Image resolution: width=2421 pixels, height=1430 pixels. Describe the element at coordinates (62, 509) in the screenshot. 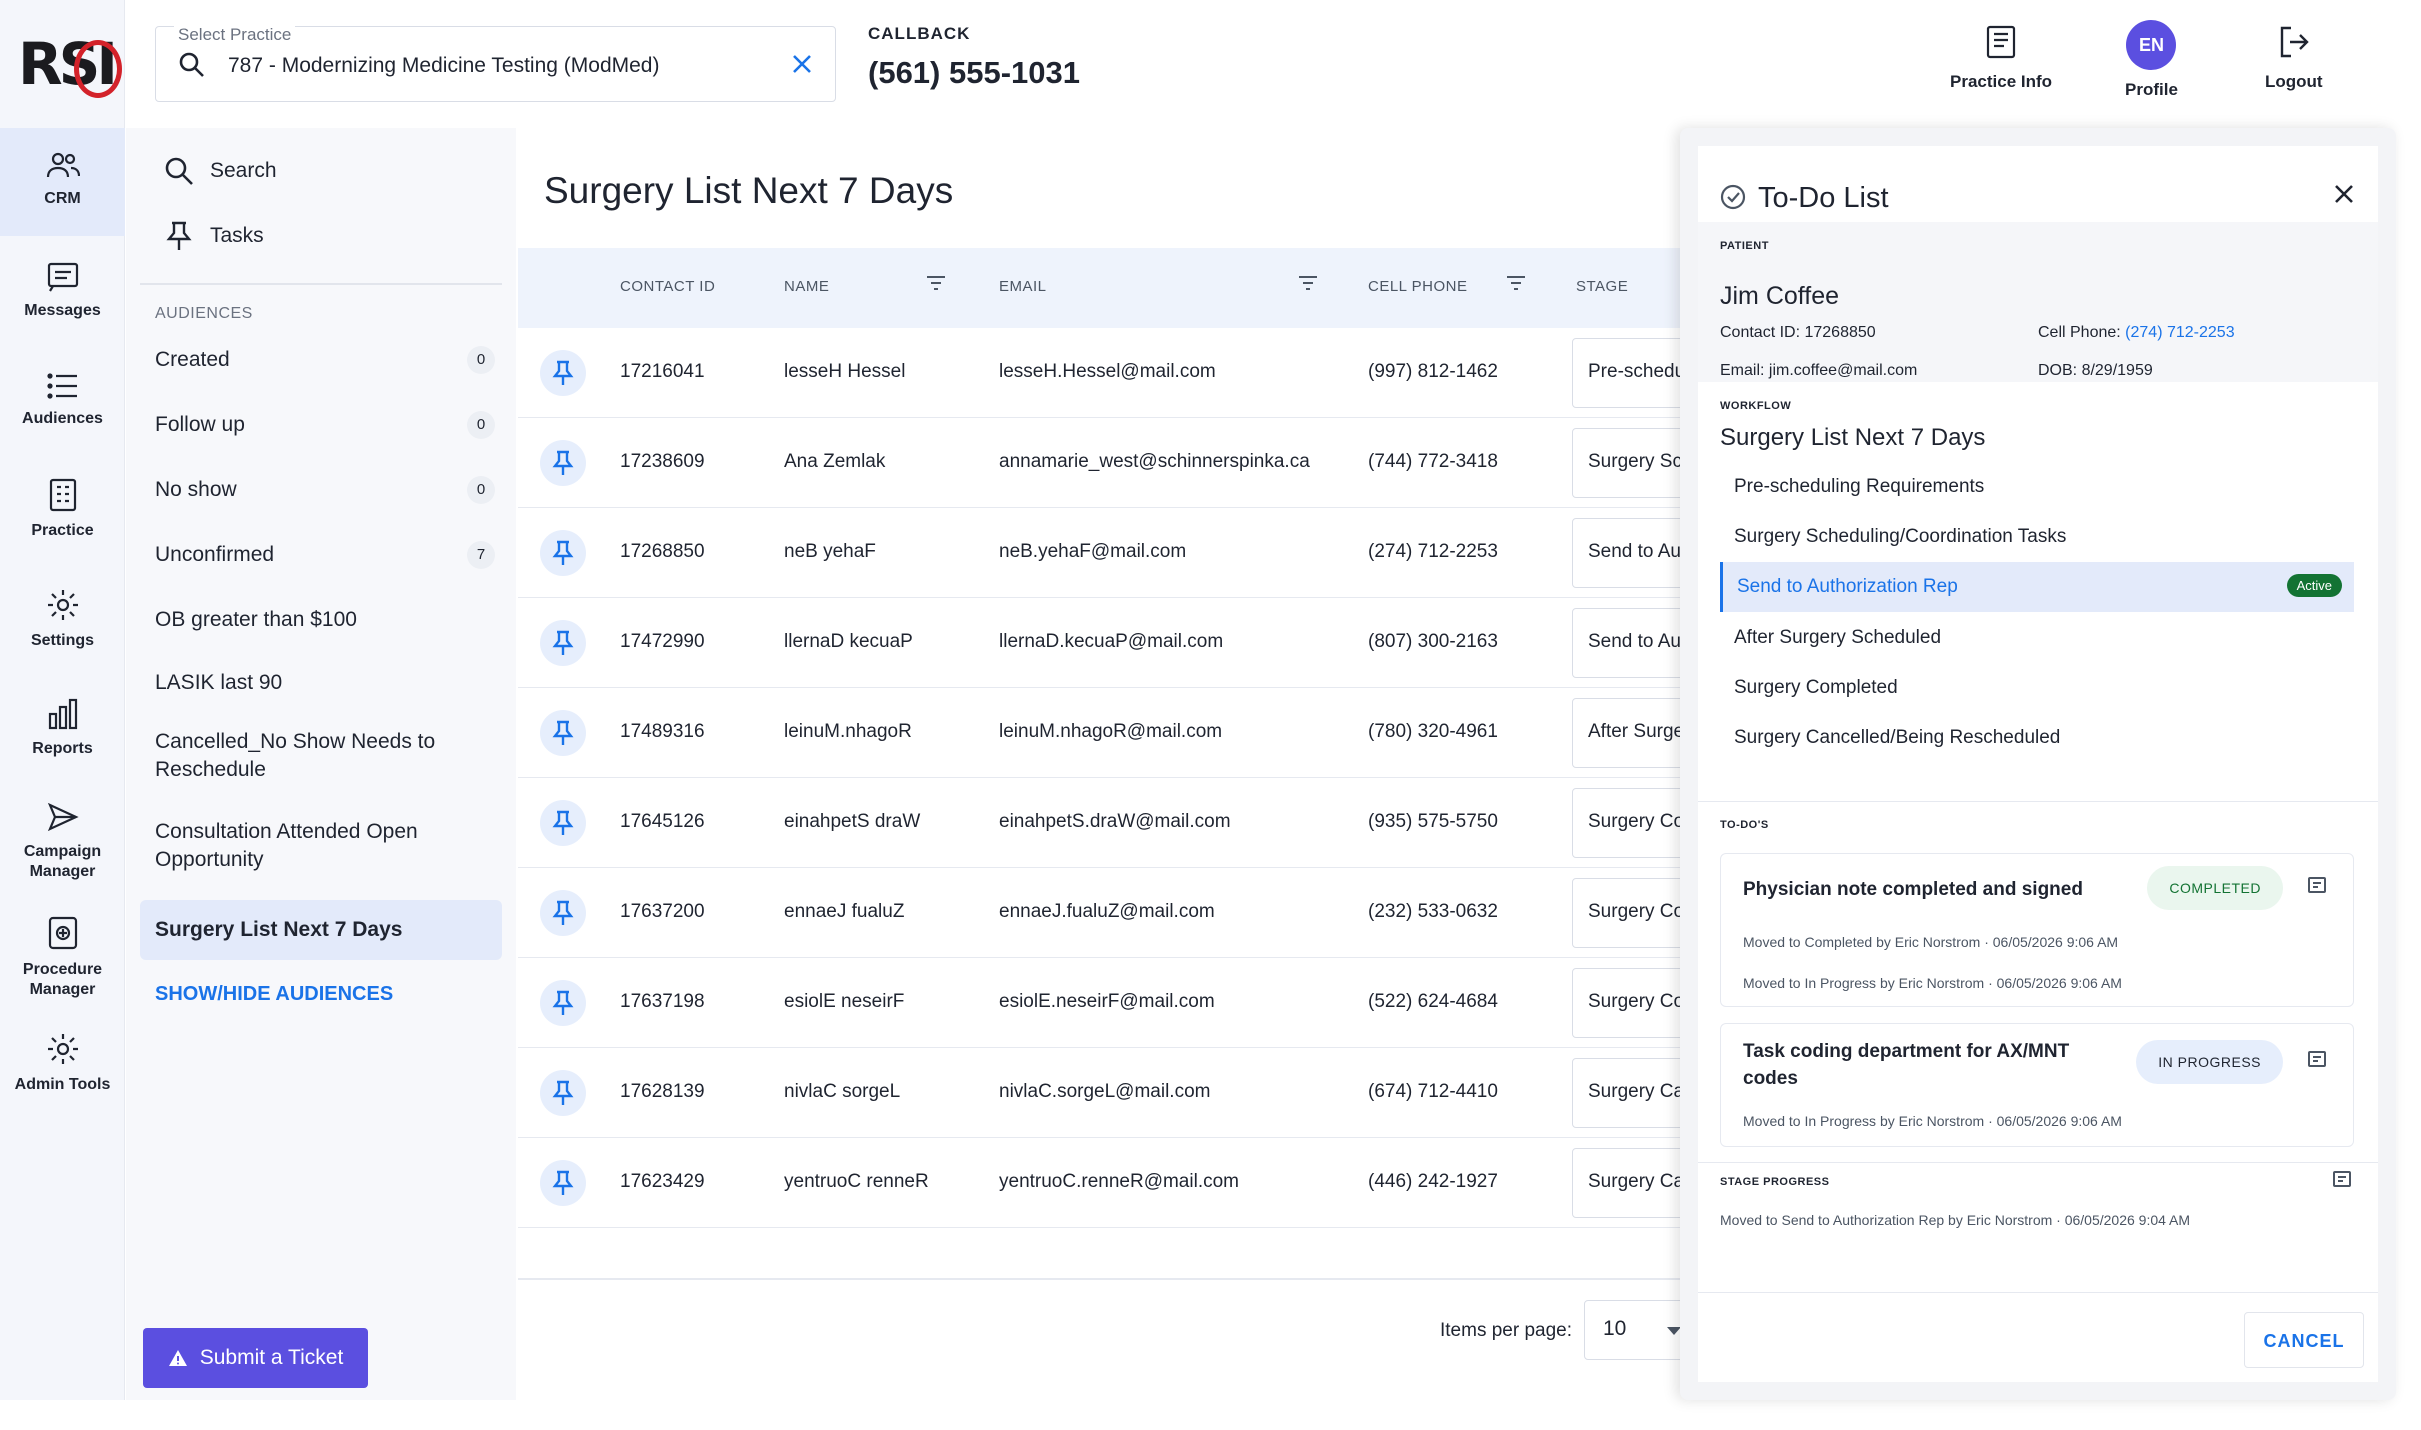

I see `nav-practice: Practice` at that location.